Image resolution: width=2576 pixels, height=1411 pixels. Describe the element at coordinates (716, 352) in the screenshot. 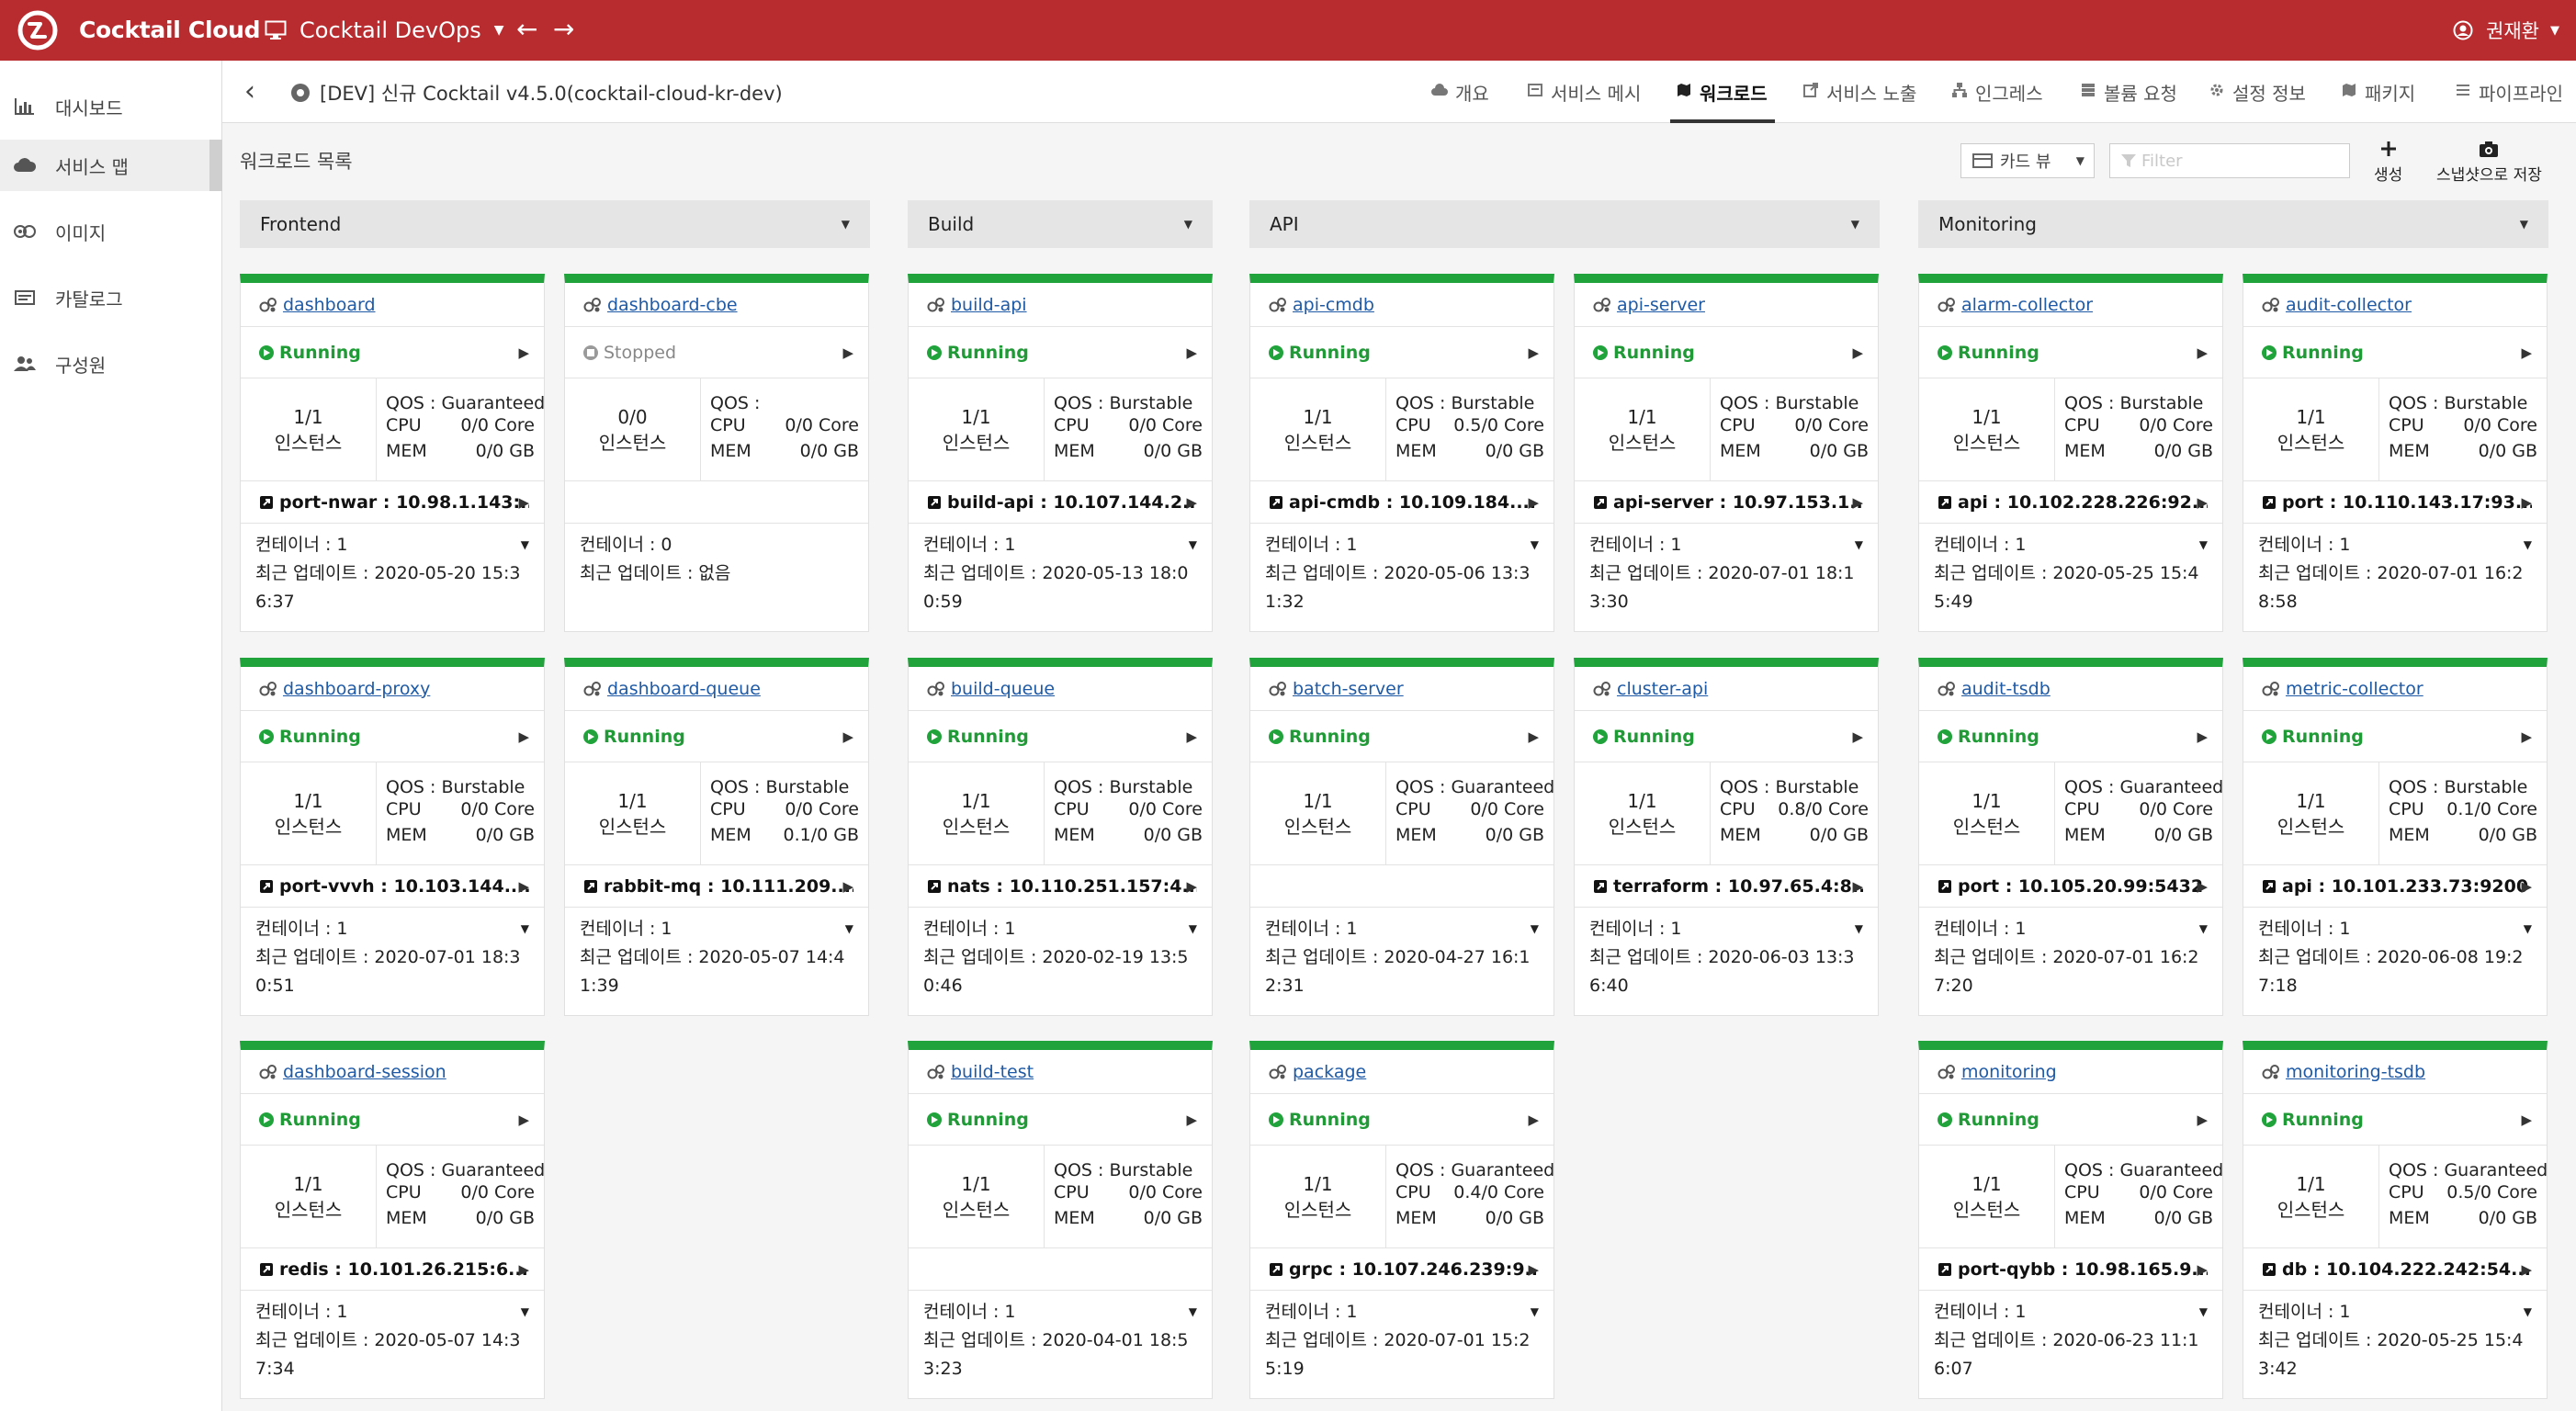

I see `workload-status-row: Stopped ▶` at that location.